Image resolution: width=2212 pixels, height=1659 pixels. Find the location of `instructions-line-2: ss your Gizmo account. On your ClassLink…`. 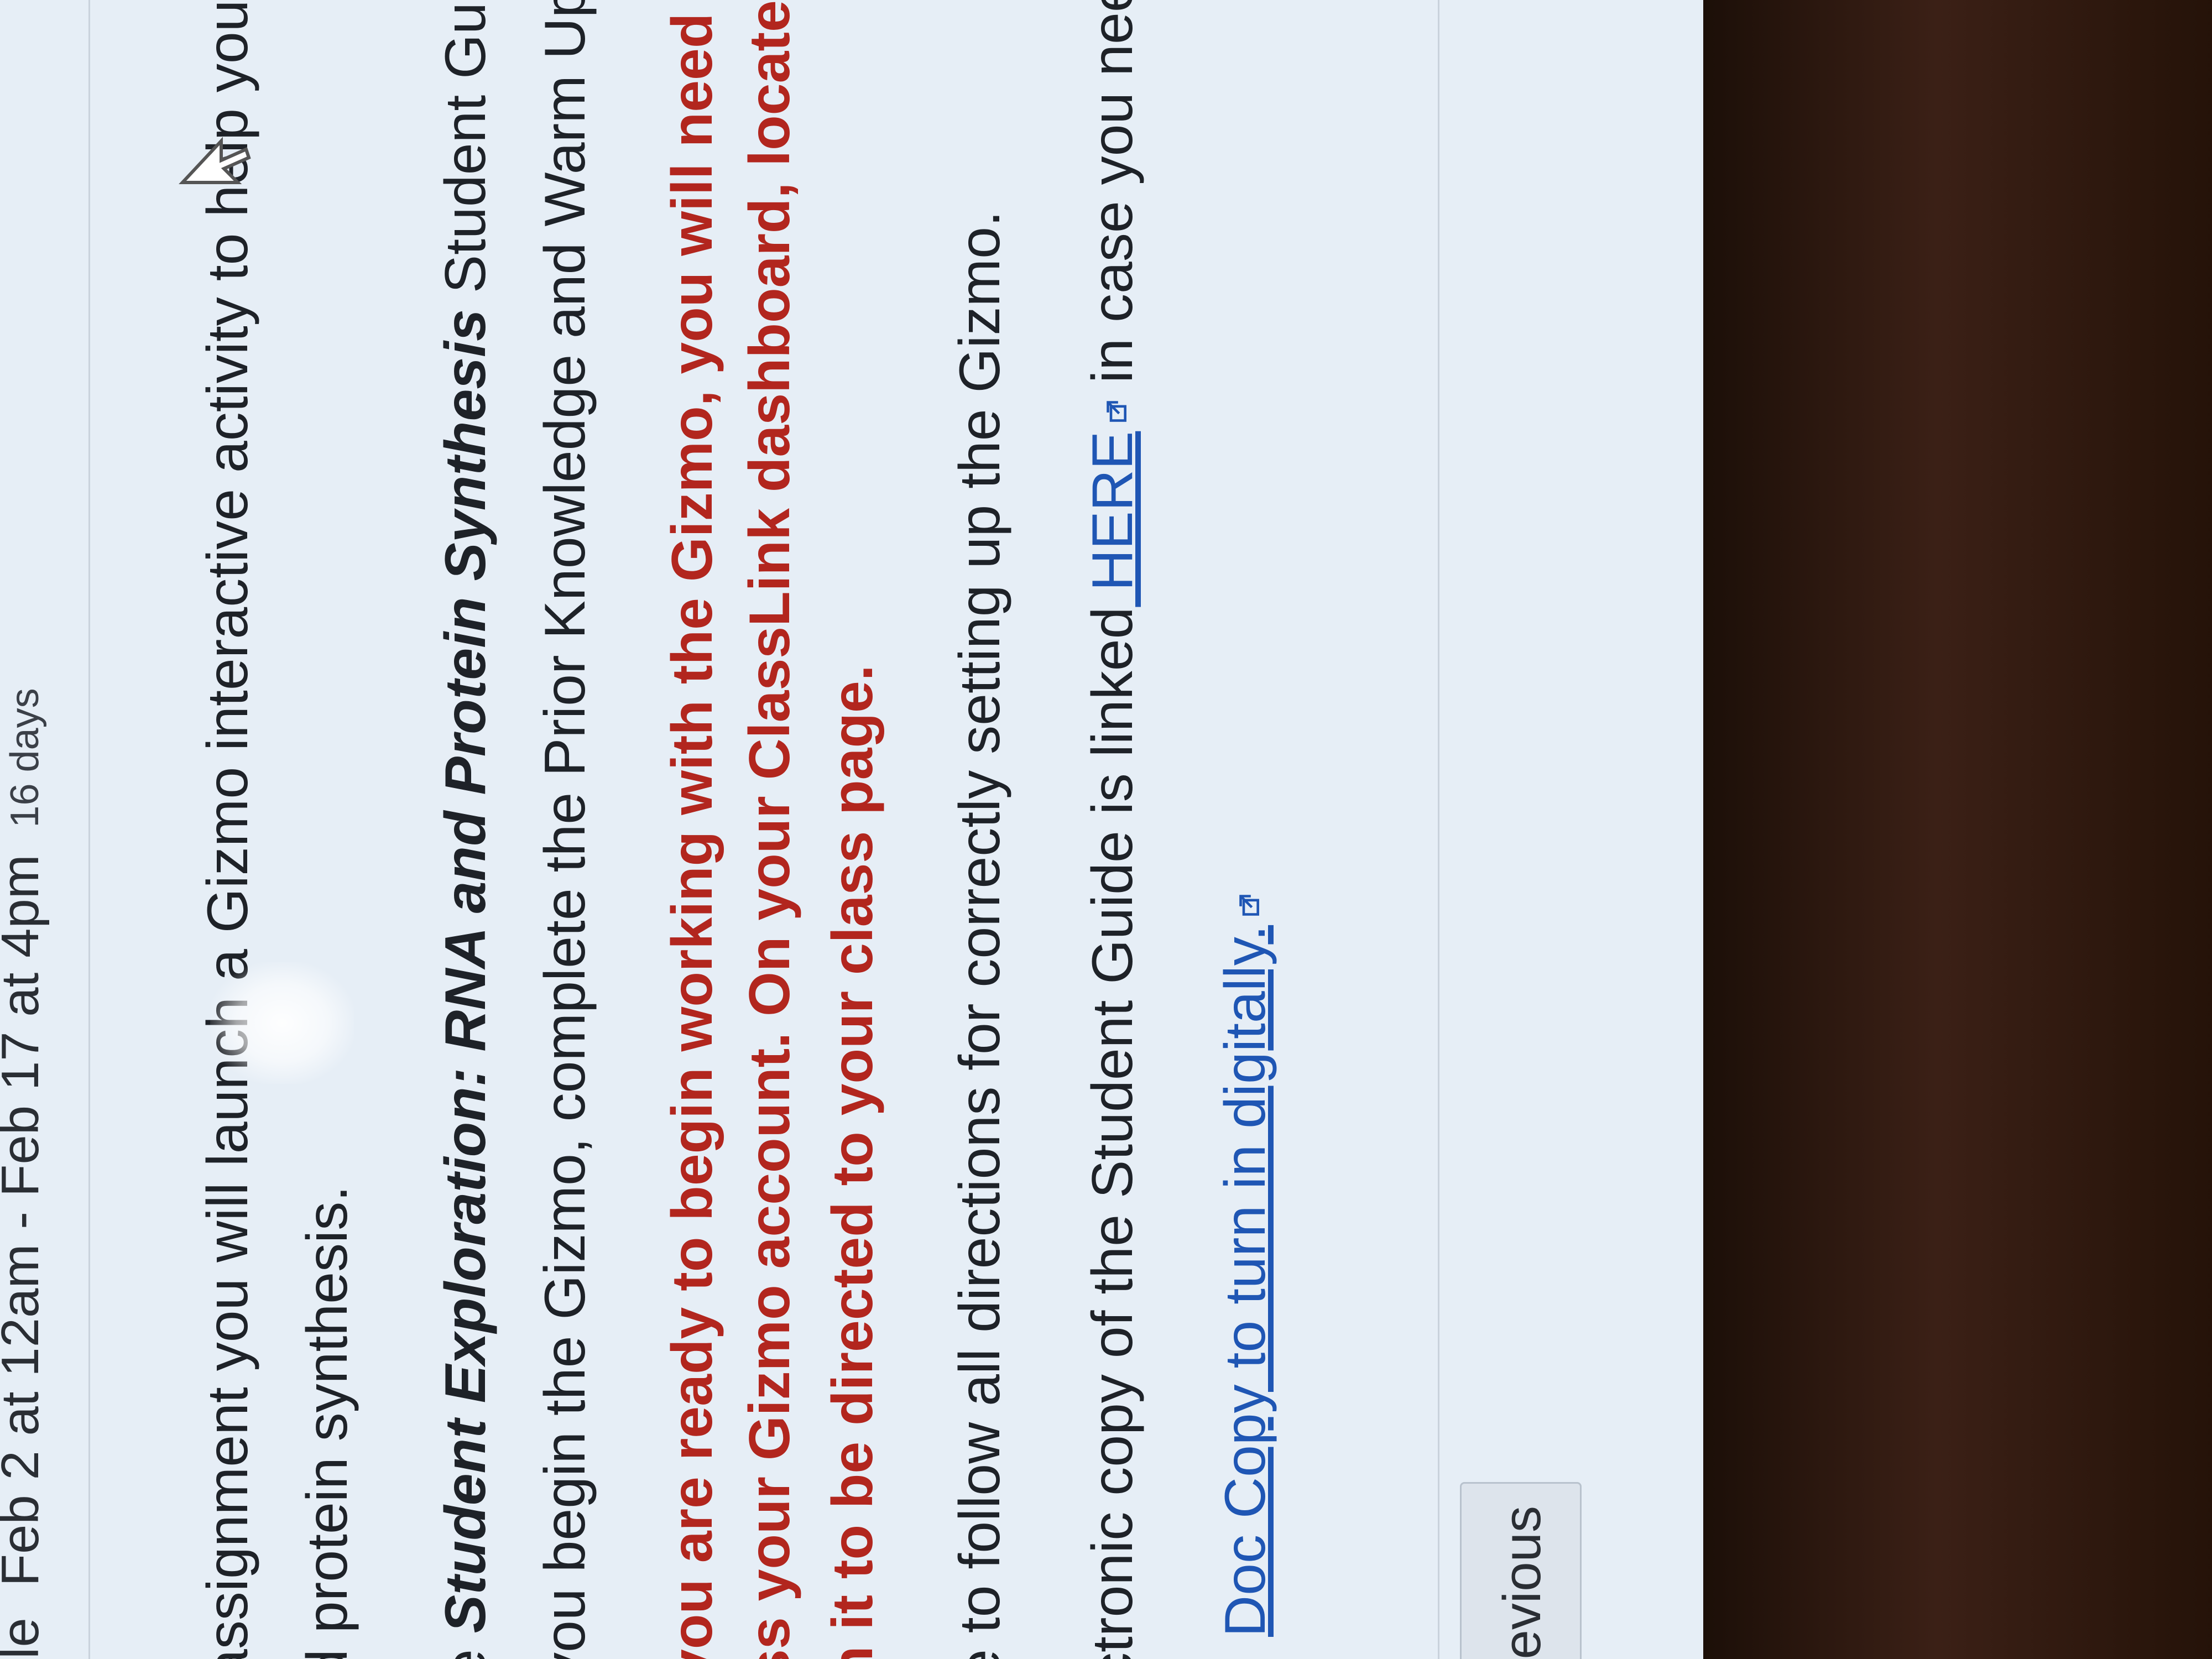

instructions-line-2: ss your Gizmo account. On your ClassLink… is located at coordinates (770, 830).